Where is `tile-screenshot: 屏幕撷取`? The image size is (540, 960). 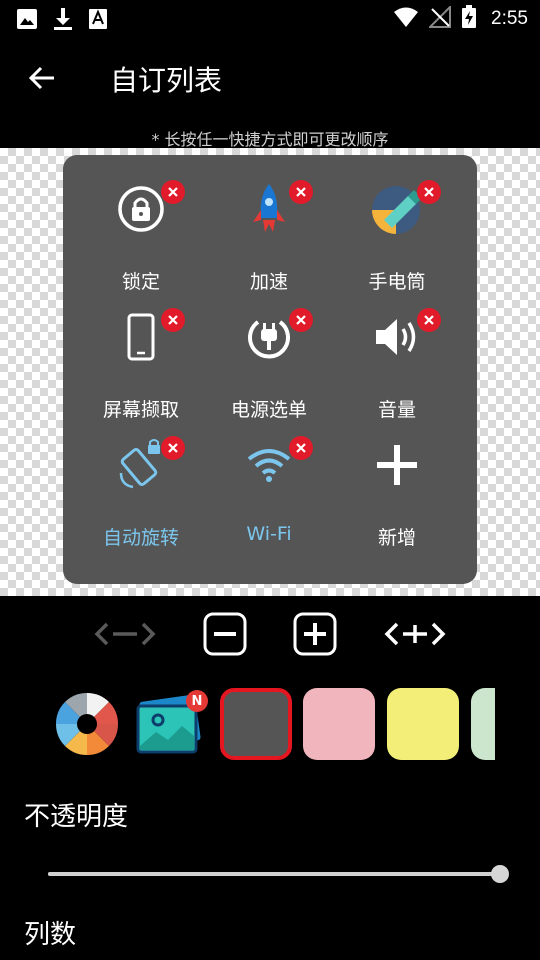 tile-screenshot: 屏幕撷取 is located at coordinates (141, 367).